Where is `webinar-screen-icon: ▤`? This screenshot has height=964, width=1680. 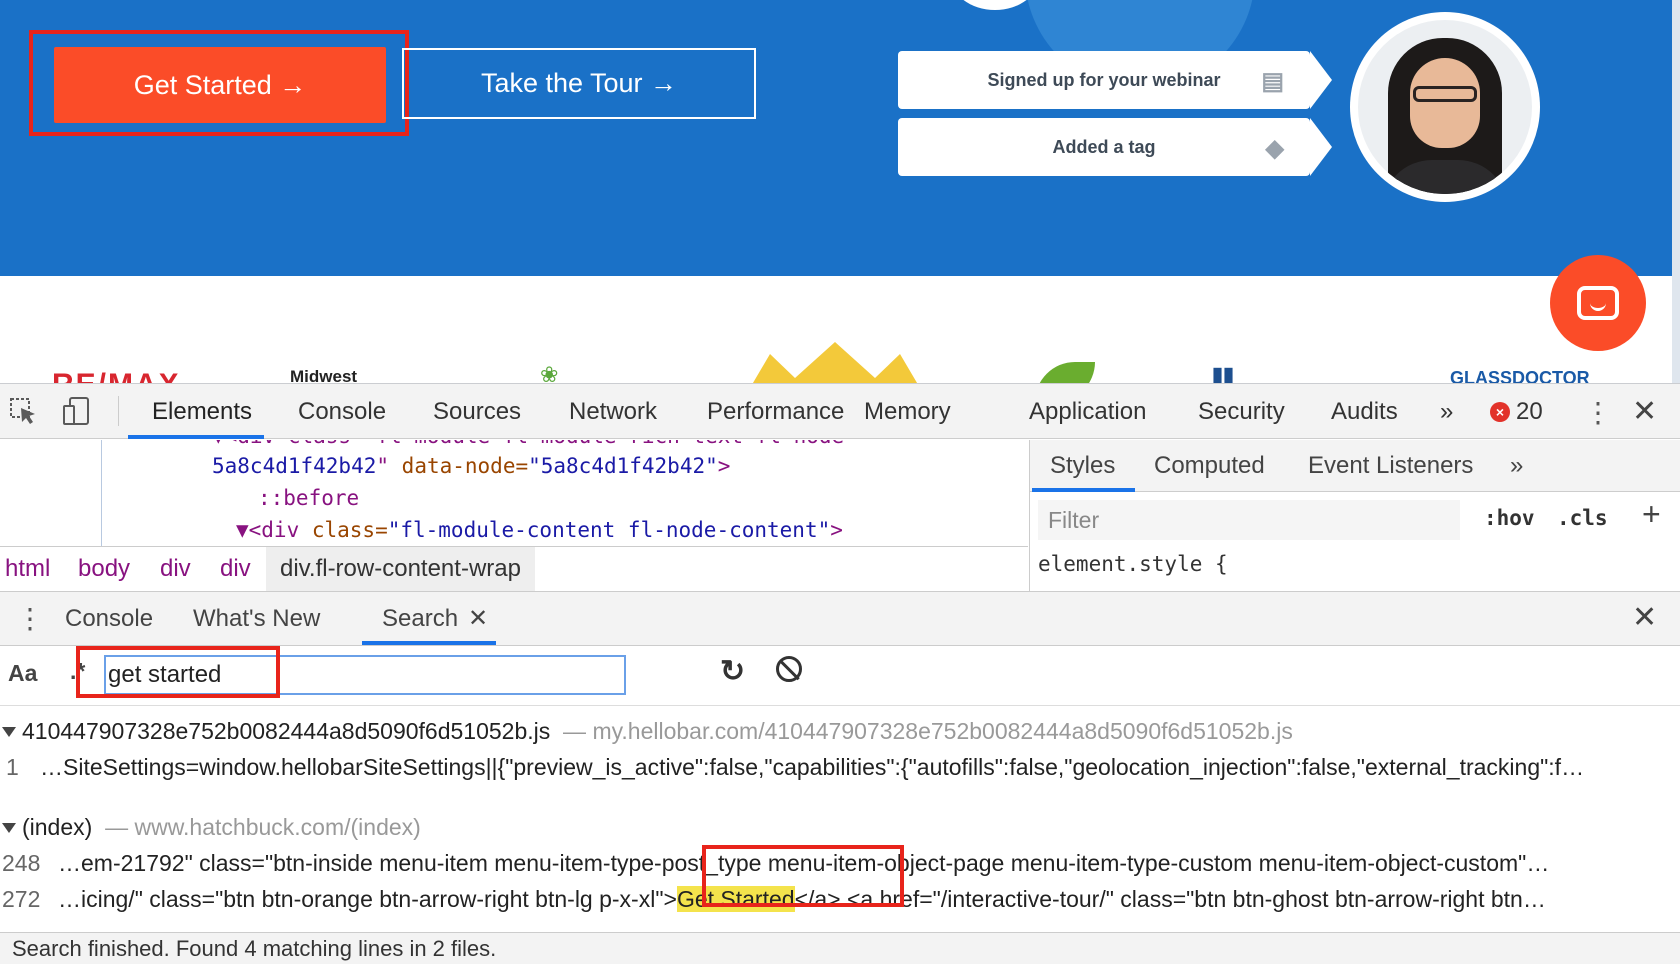 webinar-screen-icon: ▤ is located at coordinates (1272, 81).